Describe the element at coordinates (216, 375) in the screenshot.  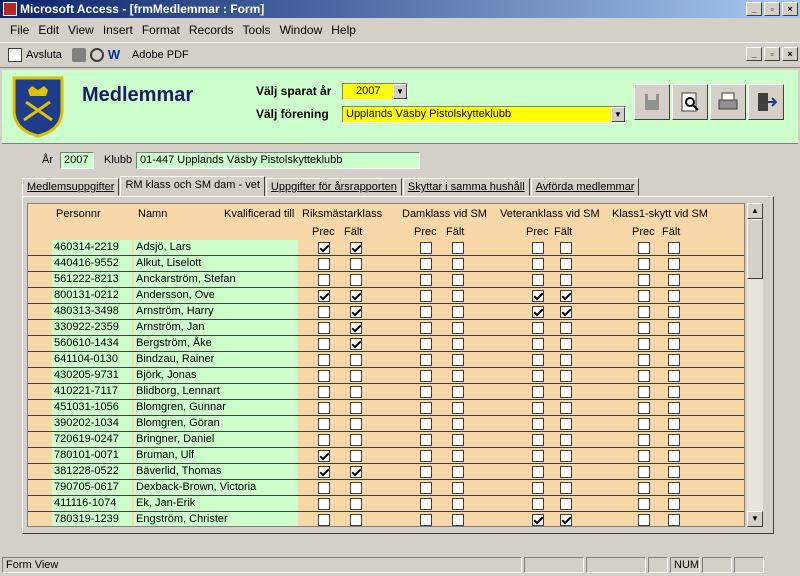
I see `name-cell: Björk, Jonas` at that location.